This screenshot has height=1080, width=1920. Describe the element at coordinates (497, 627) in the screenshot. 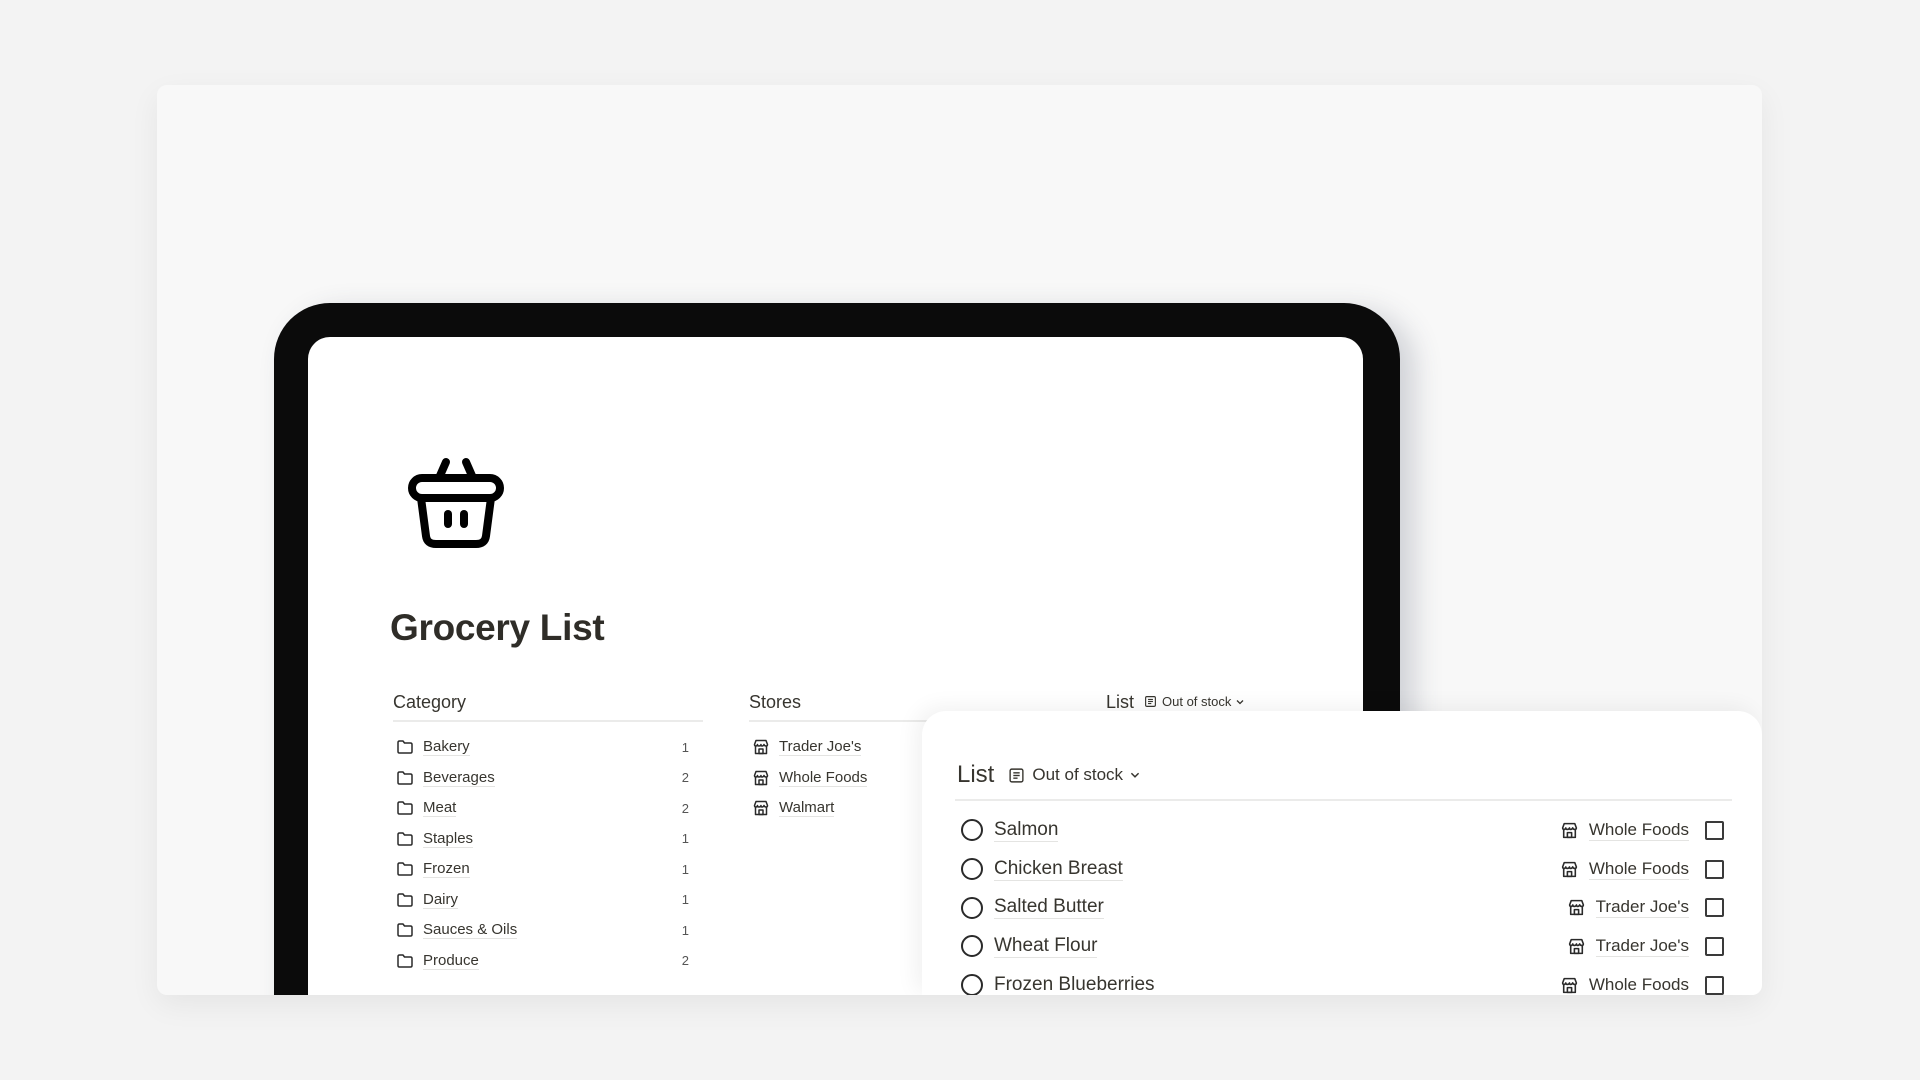

I see `page-title: Grocery List` at that location.